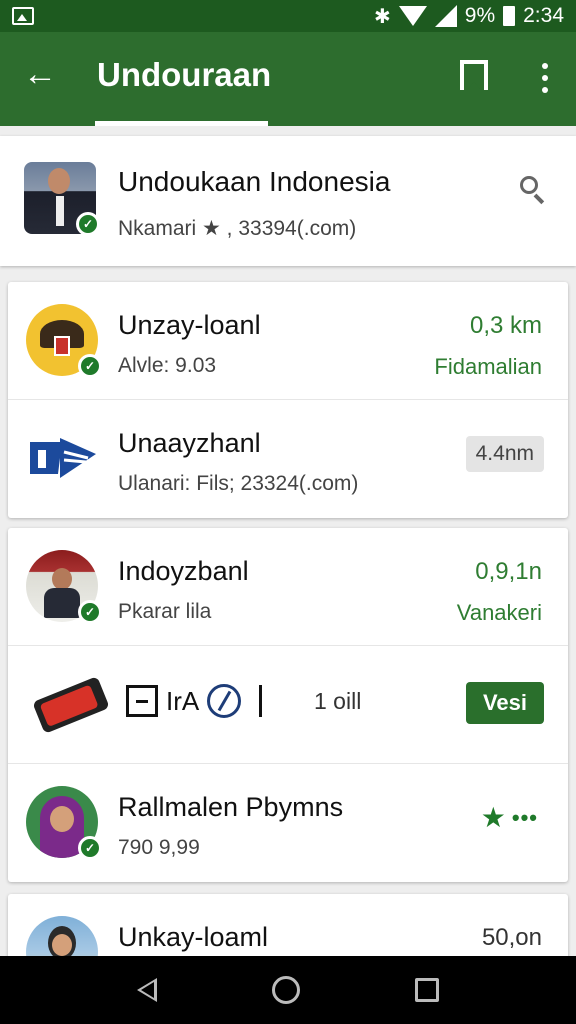 This screenshot has height=1024, width=576. What do you see at coordinates (426, 990) in the screenshot?
I see `nav-recents-icon` at bounding box center [426, 990].